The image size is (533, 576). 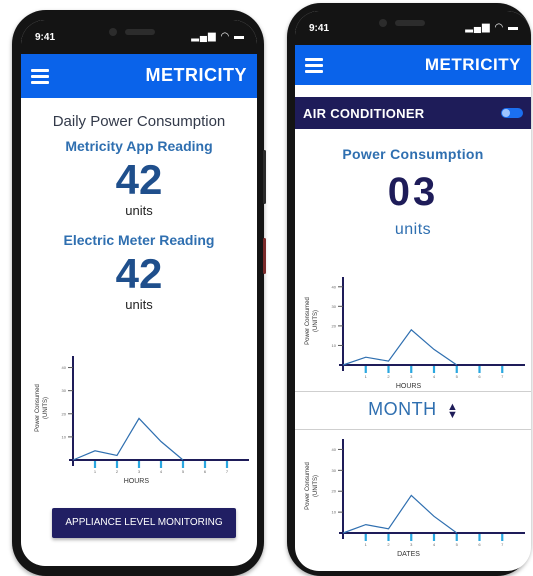 I want to click on device-bar: AIR CONDITIONER, so click(x=413, y=113).